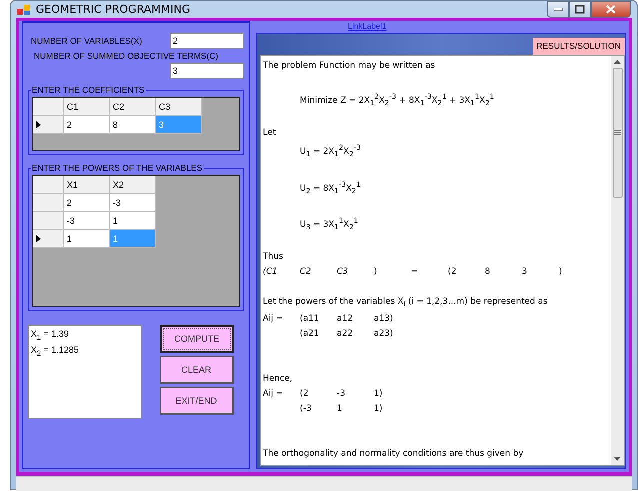  I want to click on matrix-entry: -3, so click(341, 394).